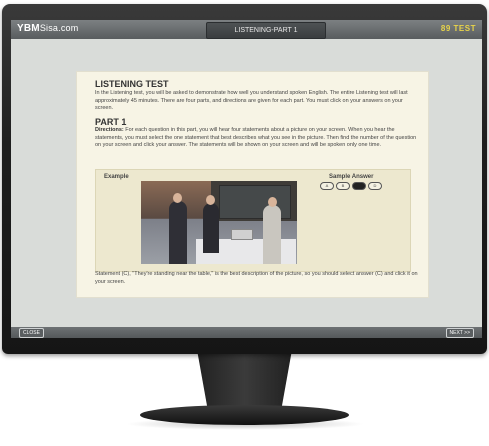 The height and width of the screenshot is (446, 489). I want to click on monitor-stand-base, so click(244, 415).